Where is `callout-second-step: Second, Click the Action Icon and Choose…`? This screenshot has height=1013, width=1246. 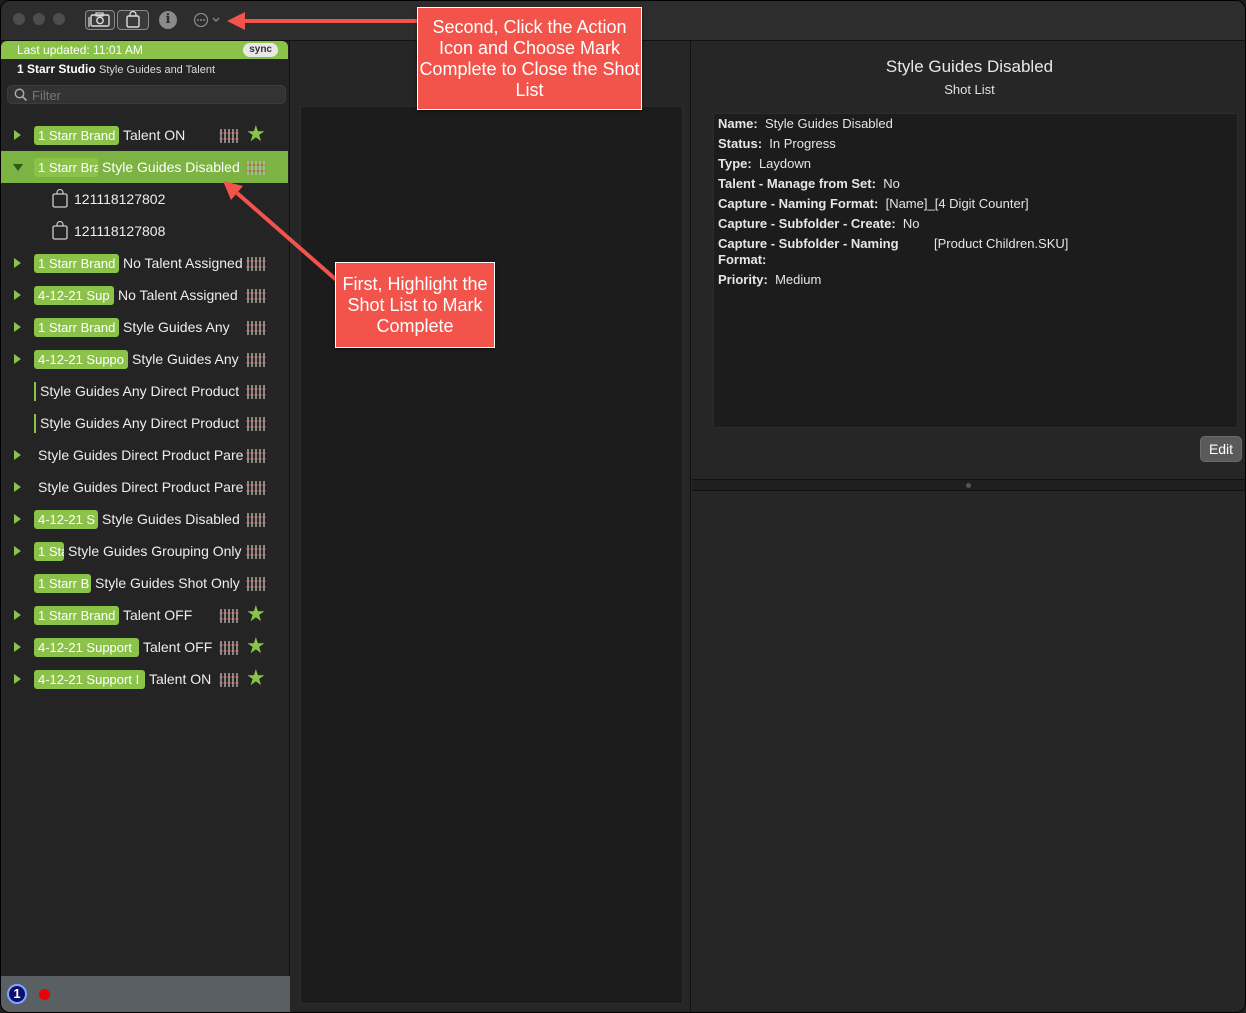 callout-second-step: Second, Click the Action Icon and Choose… is located at coordinates (529, 58).